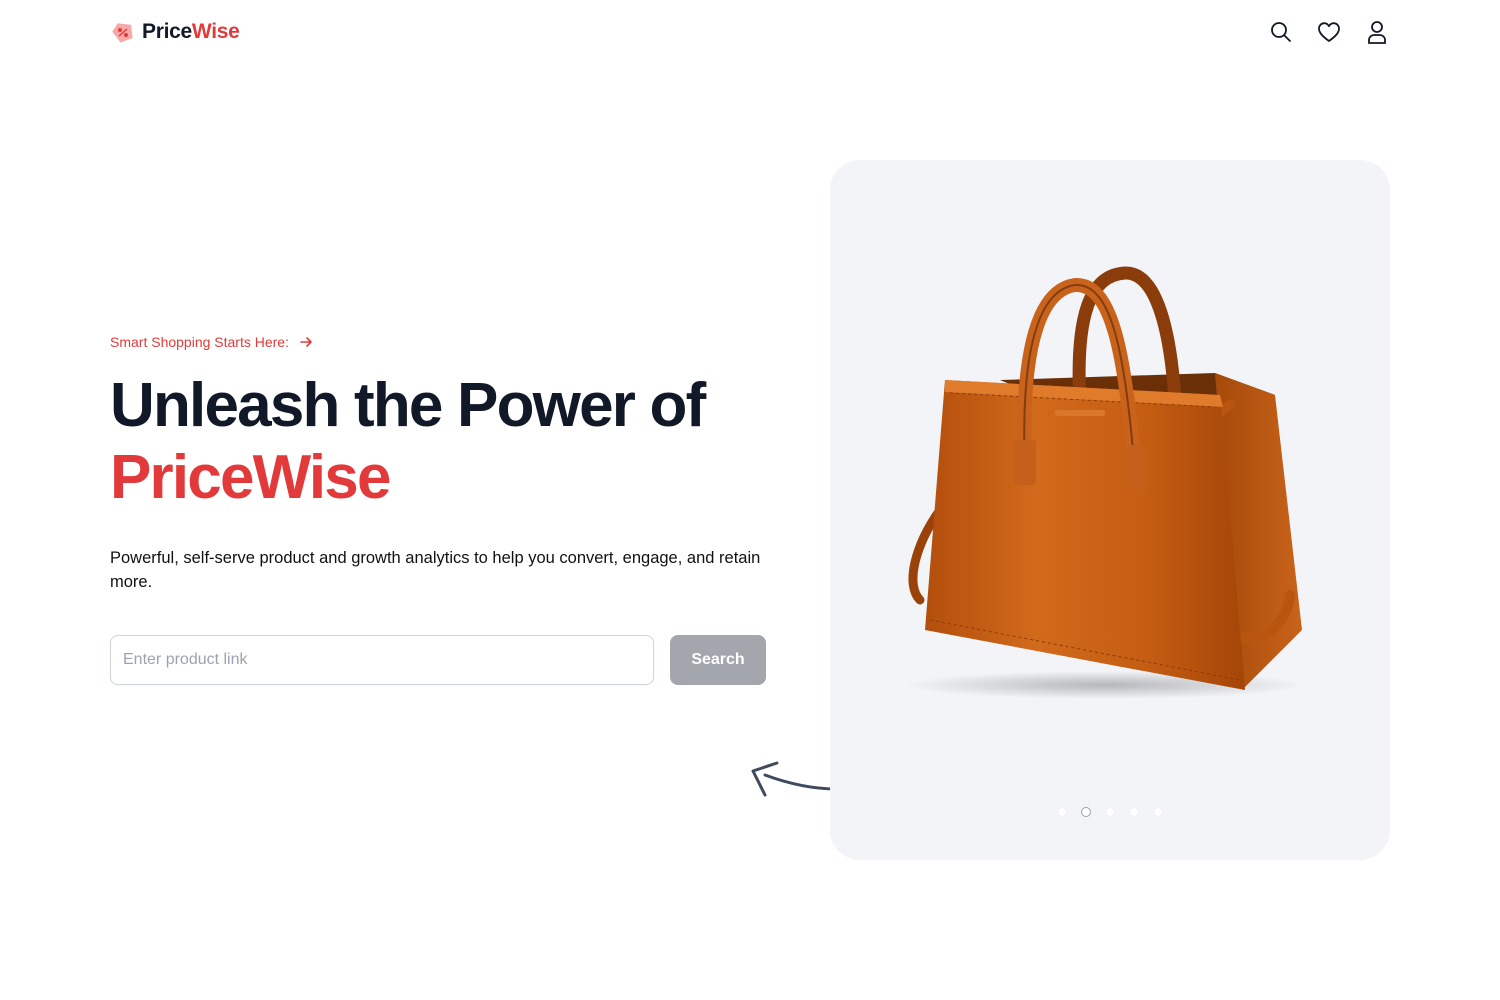 This screenshot has width=1500, height=1000. What do you see at coordinates (250, 477) in the screenshot?
I see `headline-brand: PriceWise` at bounding box center [250, 477].